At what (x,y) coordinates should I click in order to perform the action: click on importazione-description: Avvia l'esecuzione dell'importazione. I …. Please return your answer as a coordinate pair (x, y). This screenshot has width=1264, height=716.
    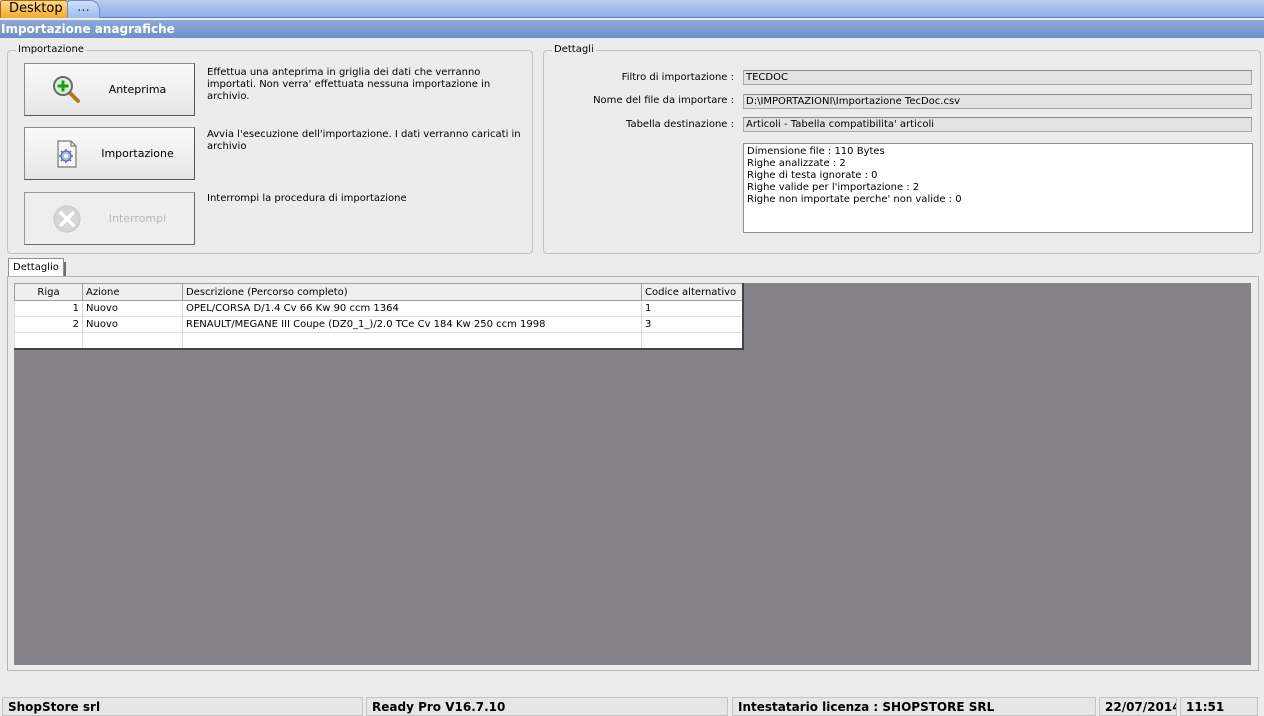
    Looking at the image, I should click on (364, 140).